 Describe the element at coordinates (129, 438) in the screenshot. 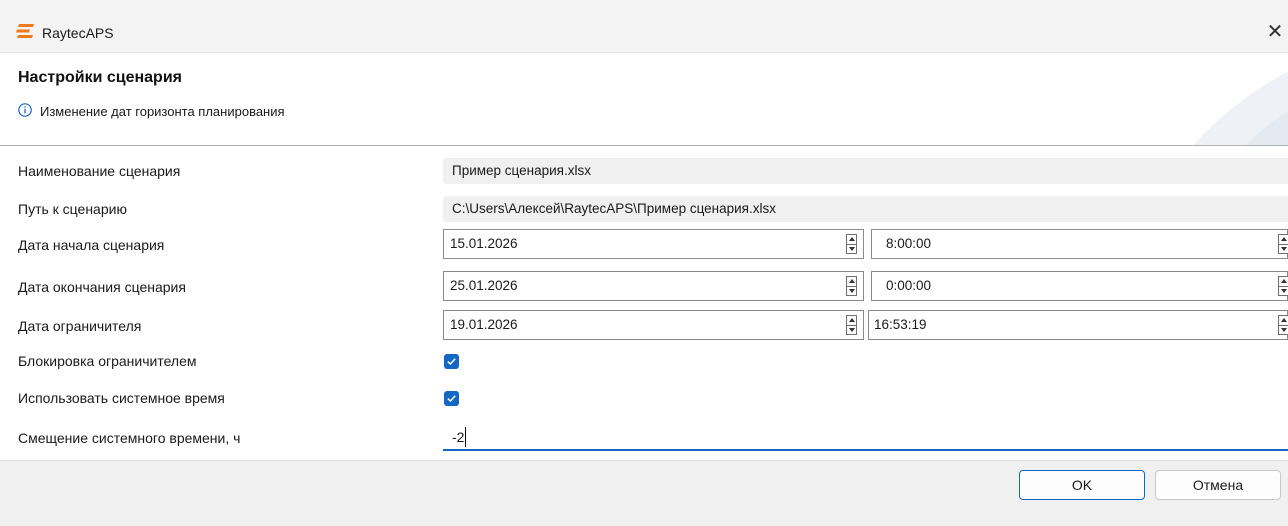

I see `system-time-offset-label: Смещение системного времени, ч` at that location.